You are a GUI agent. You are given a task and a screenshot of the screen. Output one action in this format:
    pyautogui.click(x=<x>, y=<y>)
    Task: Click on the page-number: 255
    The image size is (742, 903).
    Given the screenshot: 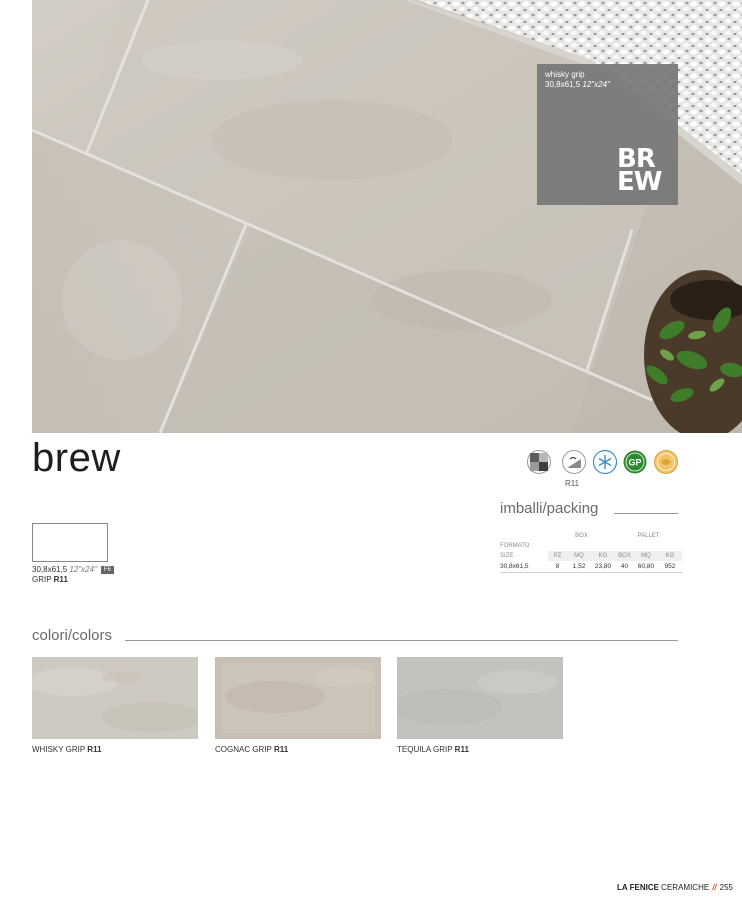 What is the action you would take?
    pyautogui.click(x=726, y=887)
    